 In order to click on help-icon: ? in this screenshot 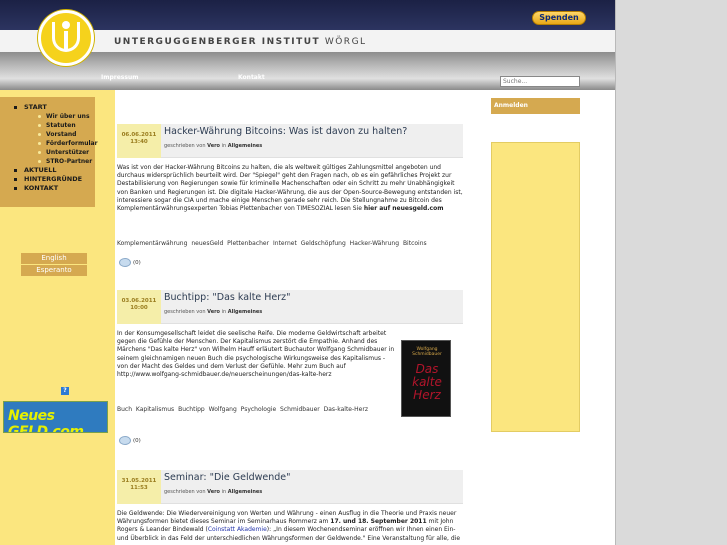, I will do `click(65, 391)`.